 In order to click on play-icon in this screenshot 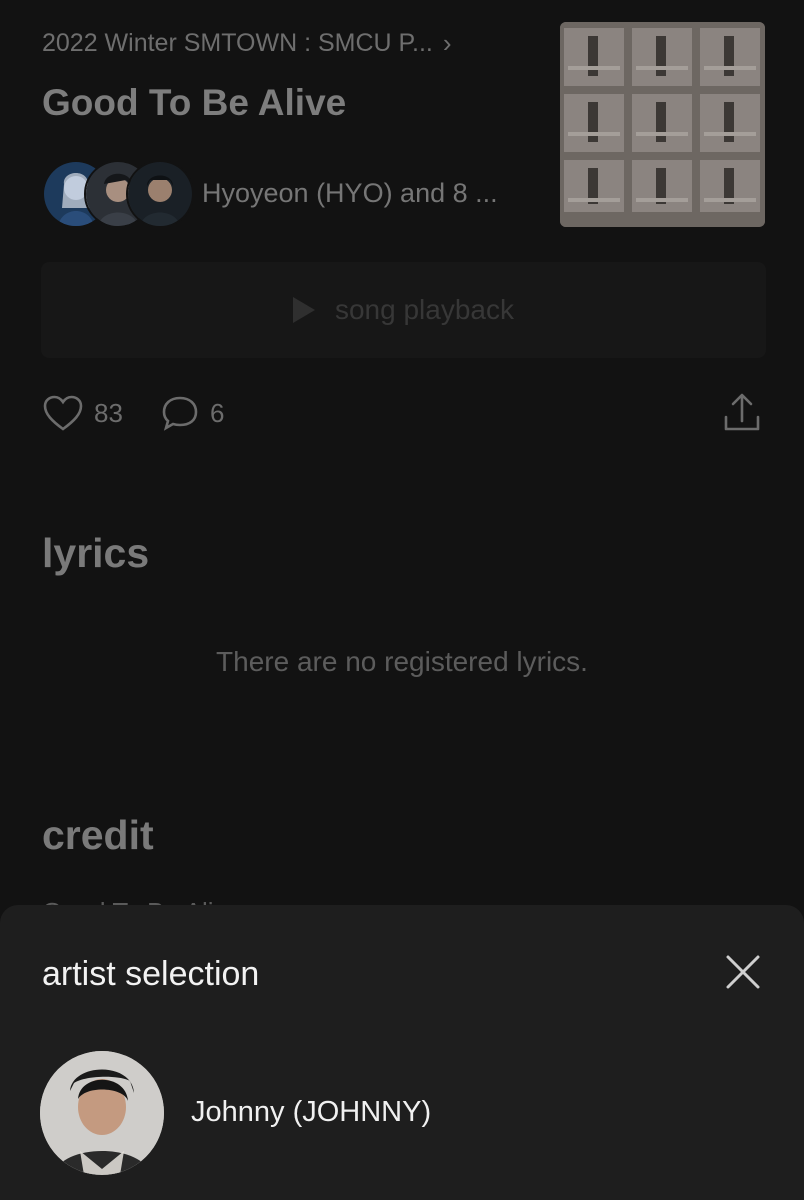, I will do `click(303, 310)`.